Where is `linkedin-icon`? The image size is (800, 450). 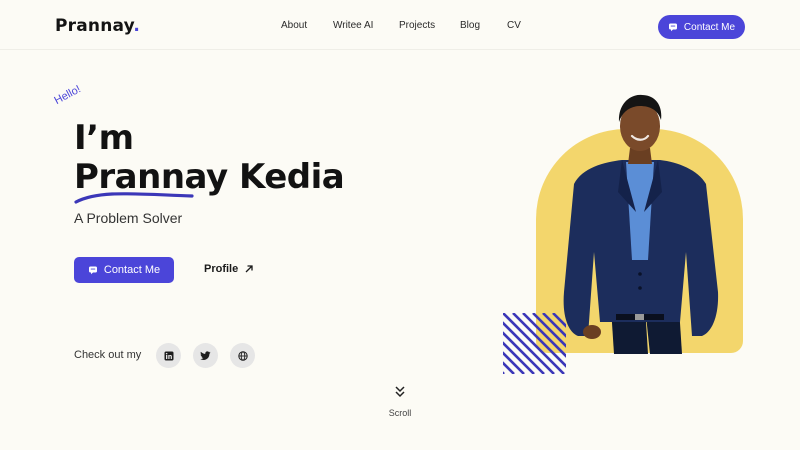 linkedin-icon is located at coordinates (168, 355).